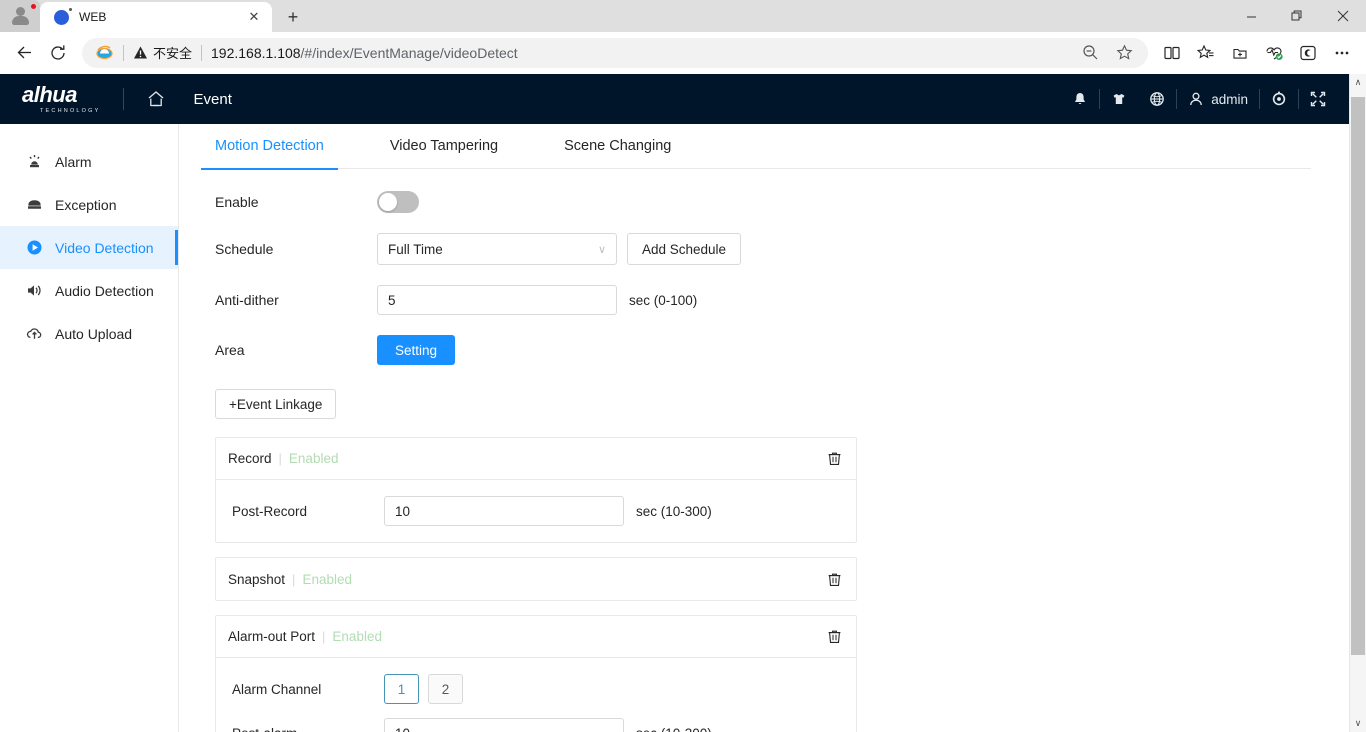  I want to click on window-close-icon, so click(1343, 16).